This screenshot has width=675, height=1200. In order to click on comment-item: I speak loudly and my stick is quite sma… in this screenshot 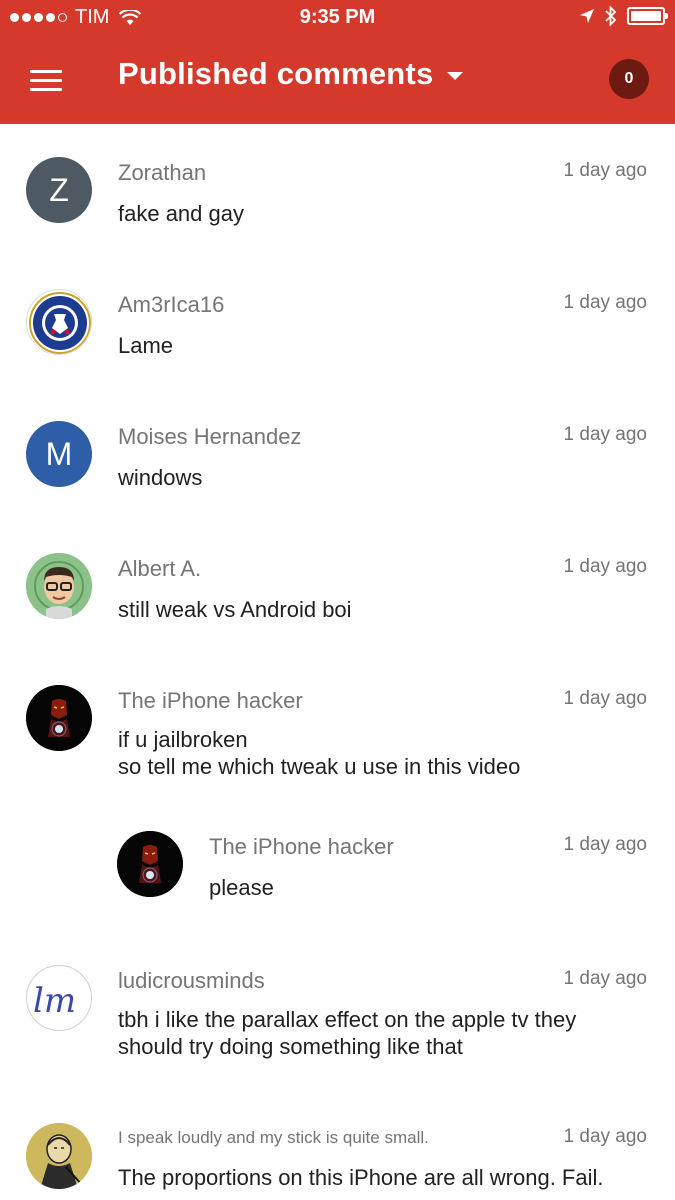, I will do `click(337, 1160)`.